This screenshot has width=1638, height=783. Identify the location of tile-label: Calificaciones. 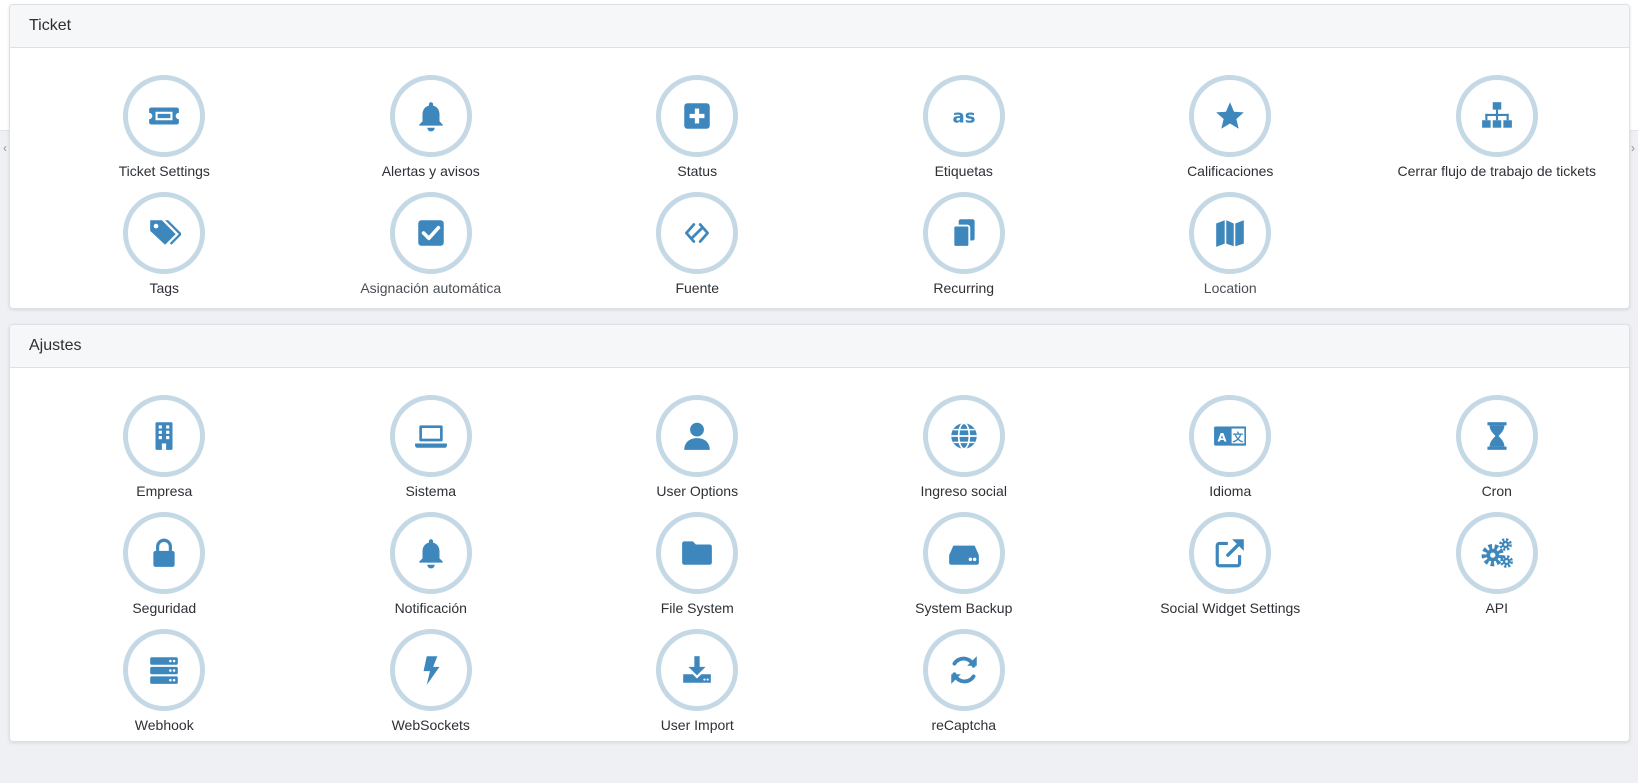
(1230, 171).